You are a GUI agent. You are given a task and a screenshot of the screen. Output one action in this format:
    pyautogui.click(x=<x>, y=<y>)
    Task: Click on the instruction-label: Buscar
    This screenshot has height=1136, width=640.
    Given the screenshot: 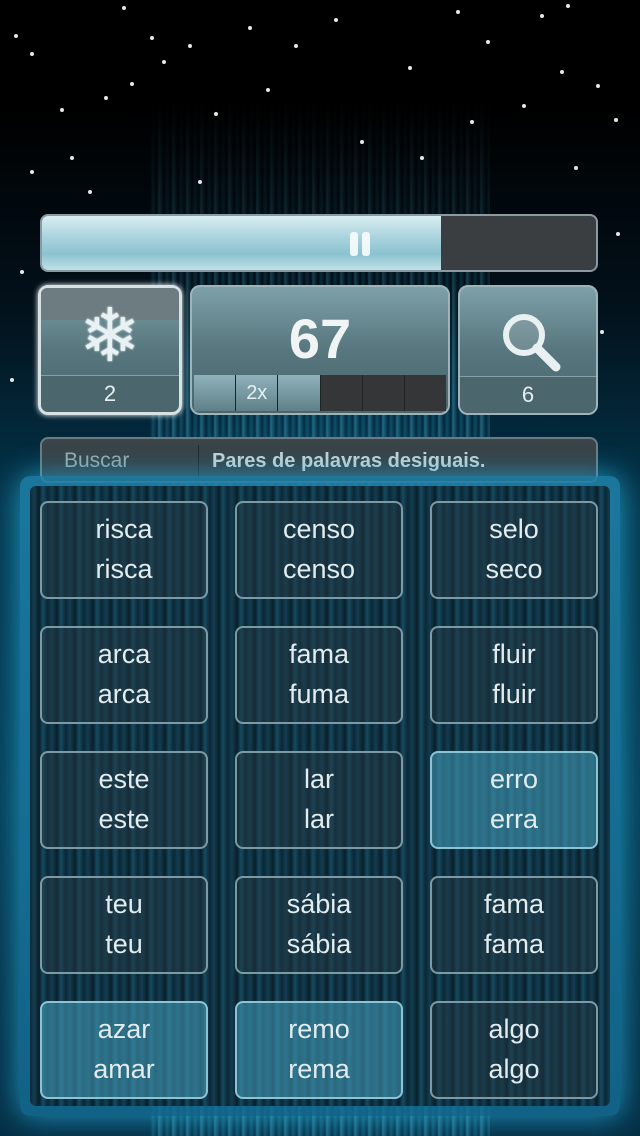 What is the action you would take?
    pyautogui.click(x=97, y=460)
    